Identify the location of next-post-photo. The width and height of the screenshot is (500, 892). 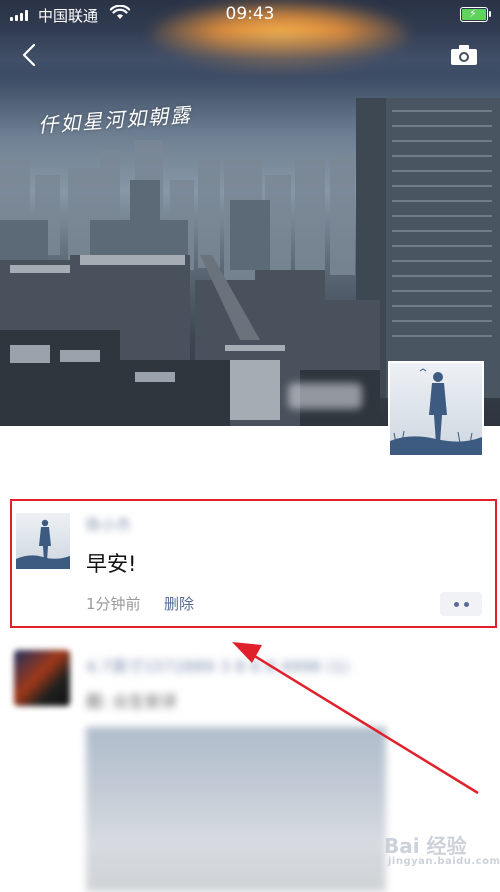
(236, 809).